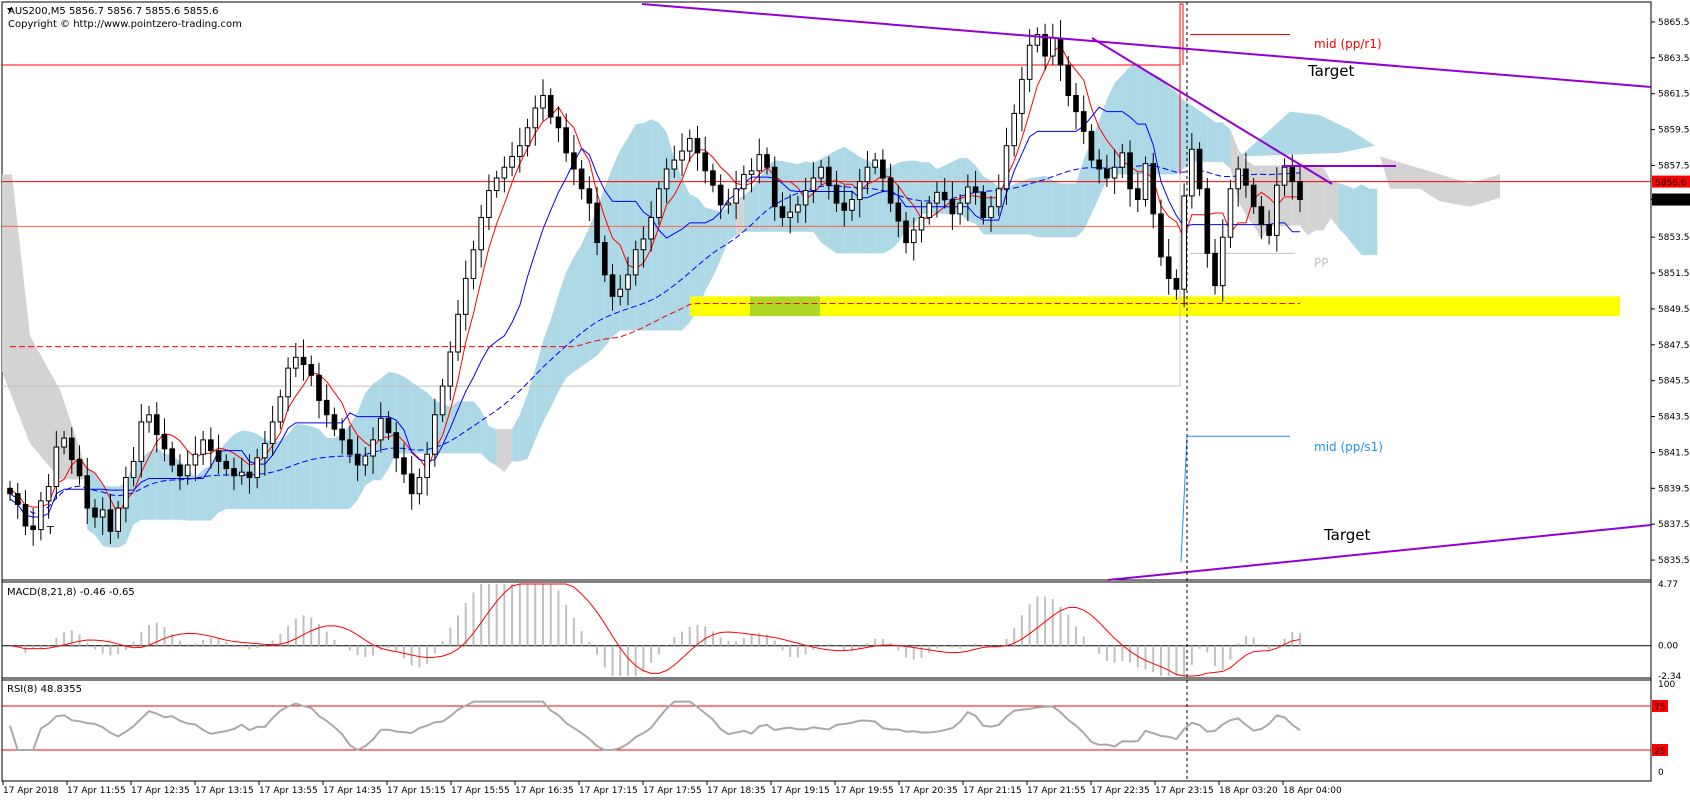 This screenshot has height=804, width=1690. Describe the element at coordinates (608, 791) in the screenshot. I see `time-tick-label: 17 Apr 17:15` at that location.